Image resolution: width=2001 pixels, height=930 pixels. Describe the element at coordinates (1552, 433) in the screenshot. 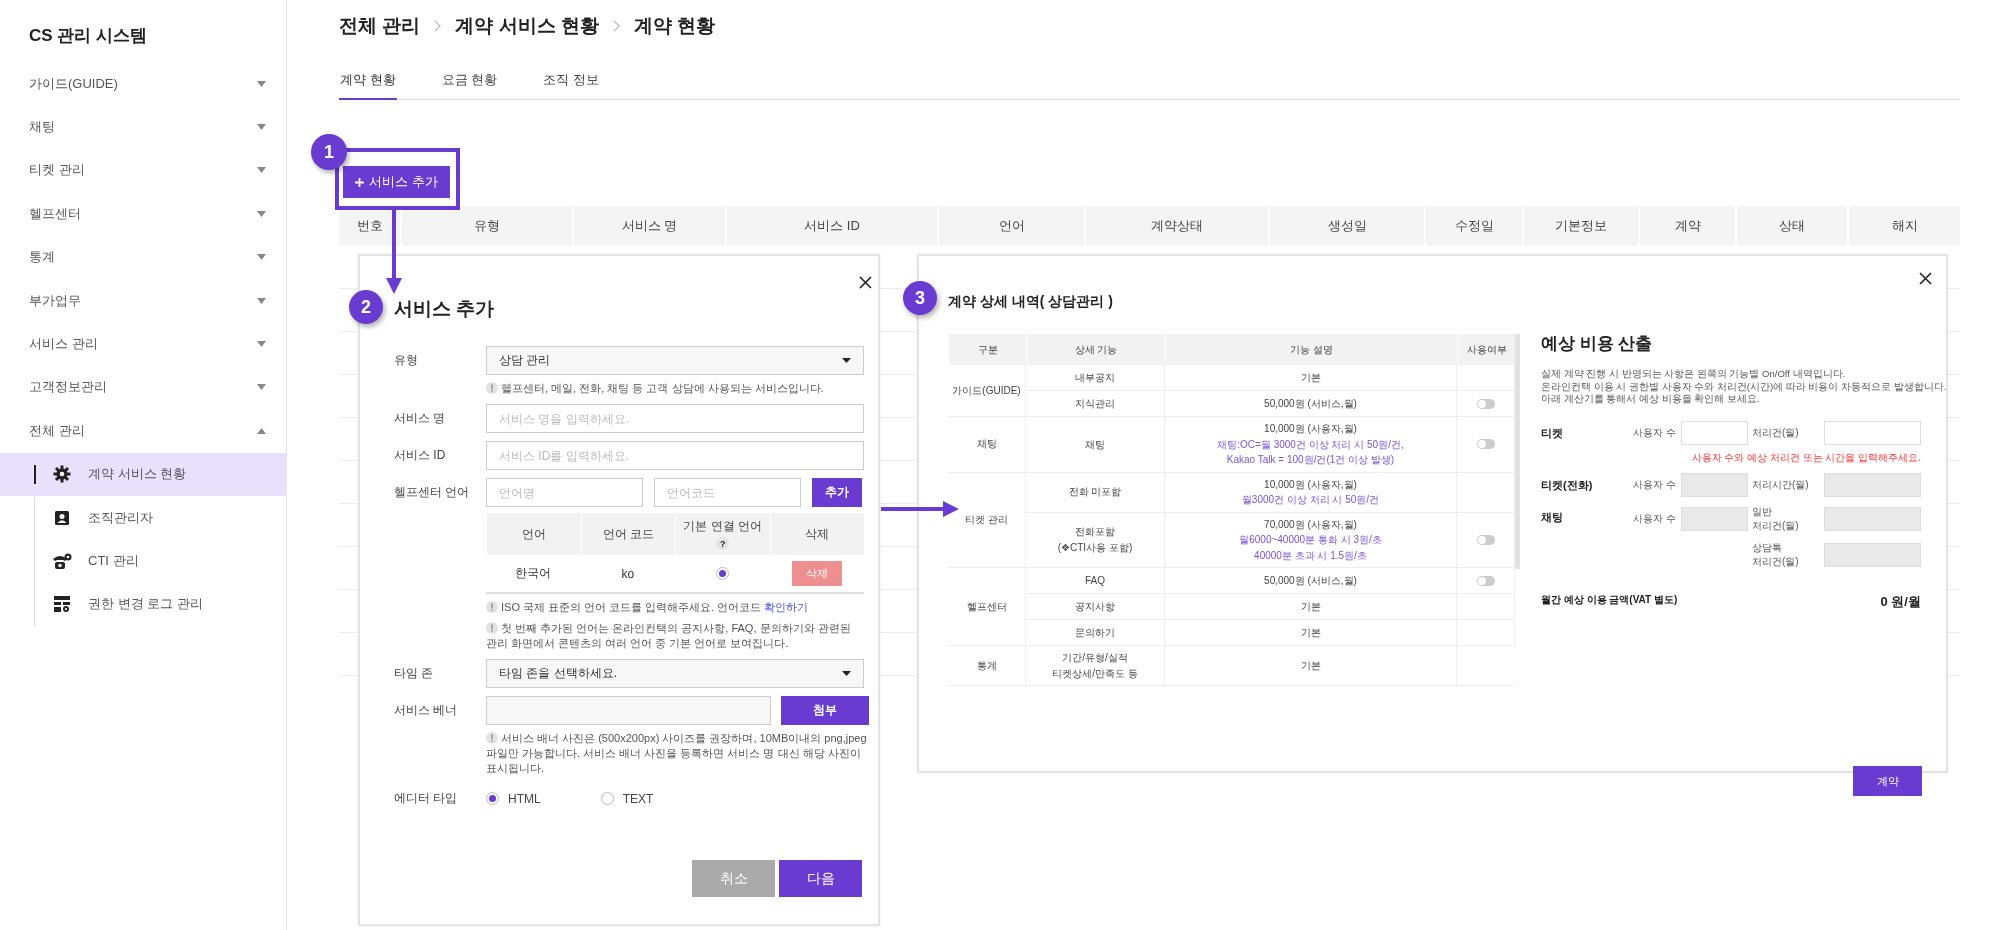

I see `category-label: 티켓` at that location.